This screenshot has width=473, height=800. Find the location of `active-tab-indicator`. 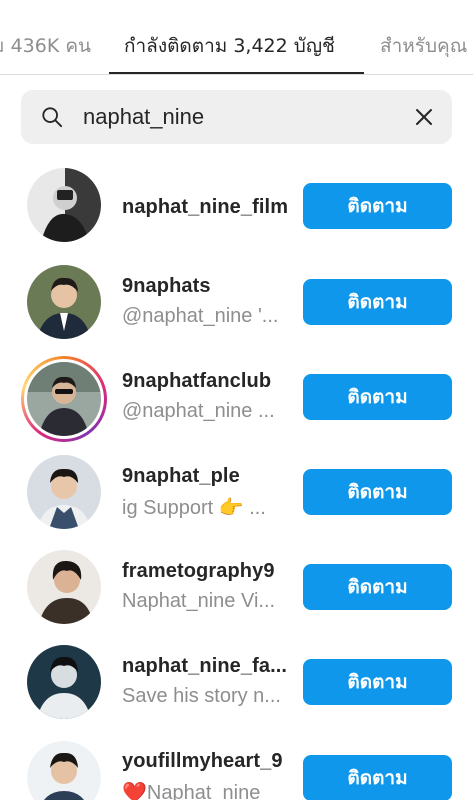

active-tab-indicator is located at coordinates (236, 73).